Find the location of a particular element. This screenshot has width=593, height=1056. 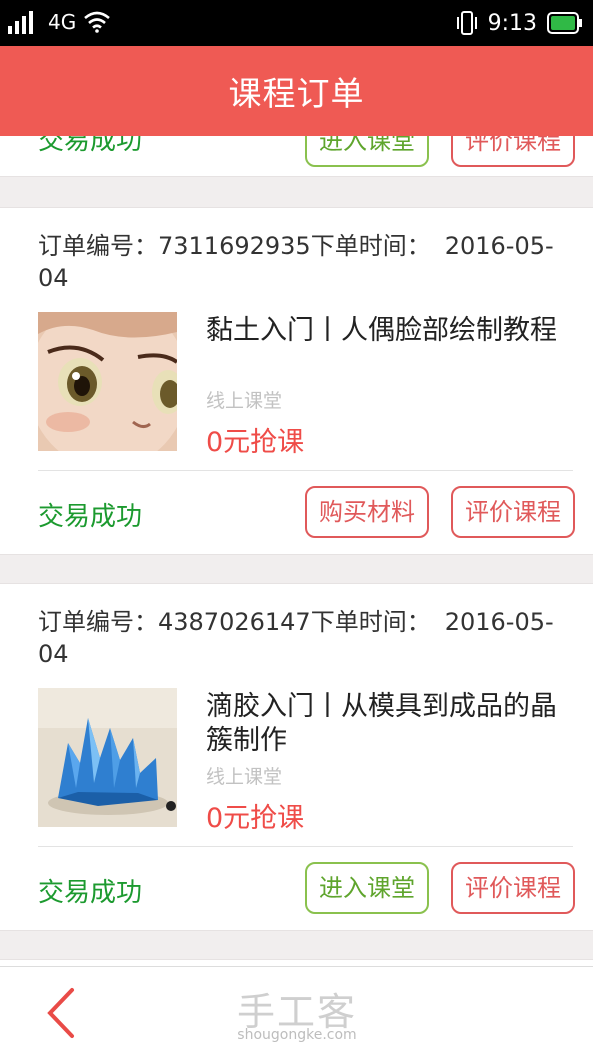

clock: 9:13 is located at coordinates (512, 23).